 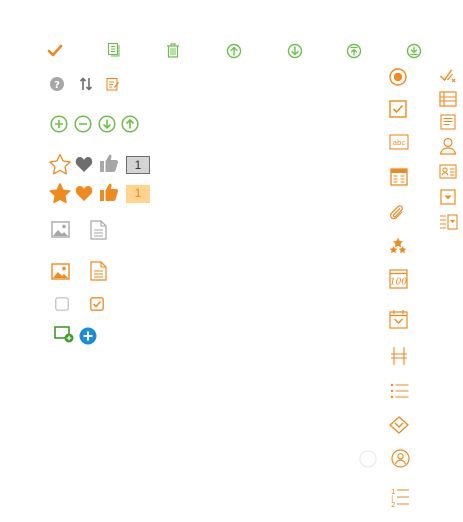 What do you see at coordinates (399, 425) in the screenshot?
I see `dropdown-field-icon` at bounding box center [399, 425].